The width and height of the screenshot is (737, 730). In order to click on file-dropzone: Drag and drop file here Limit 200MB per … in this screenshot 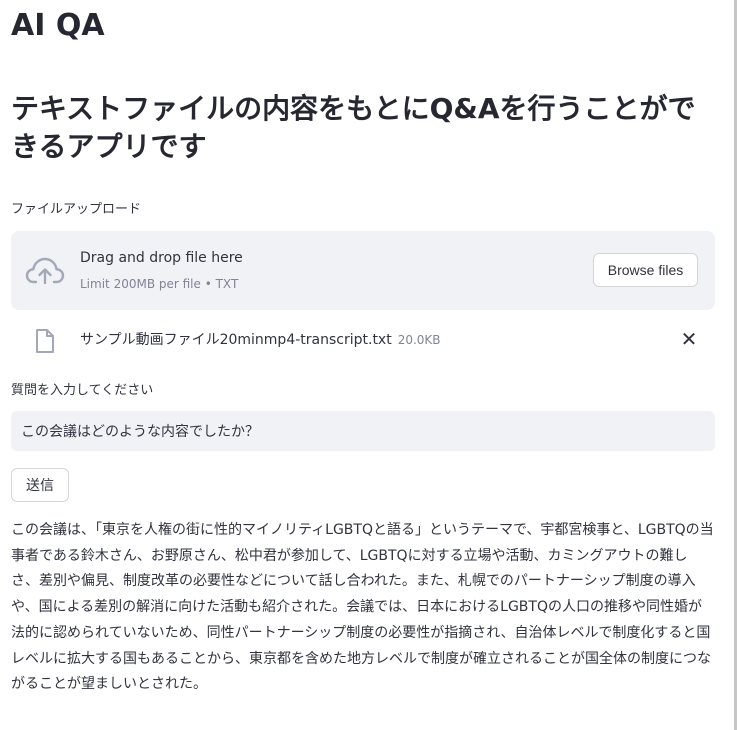, I will do `click(363, 270)`.